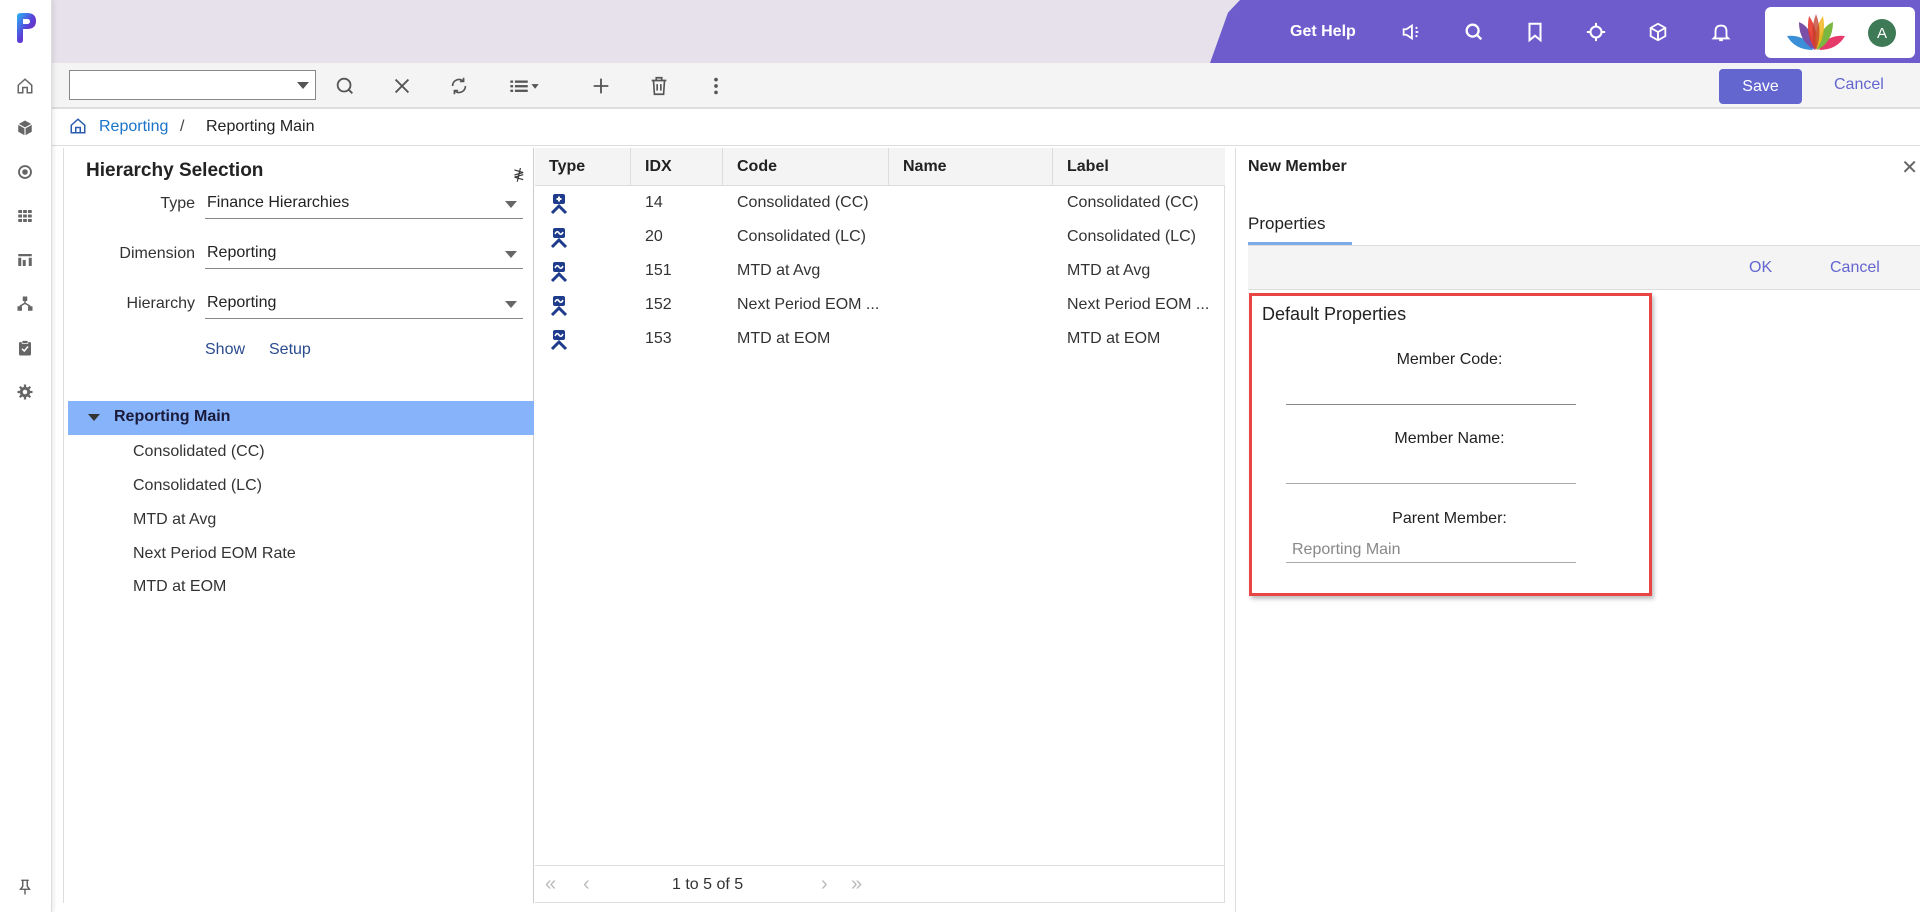 This screenshot has height=912, width=1920. What do you see at coordinates (658, 338) in the screenshot?
I see `cell-idx: 153` at bounding box center [658, 338].